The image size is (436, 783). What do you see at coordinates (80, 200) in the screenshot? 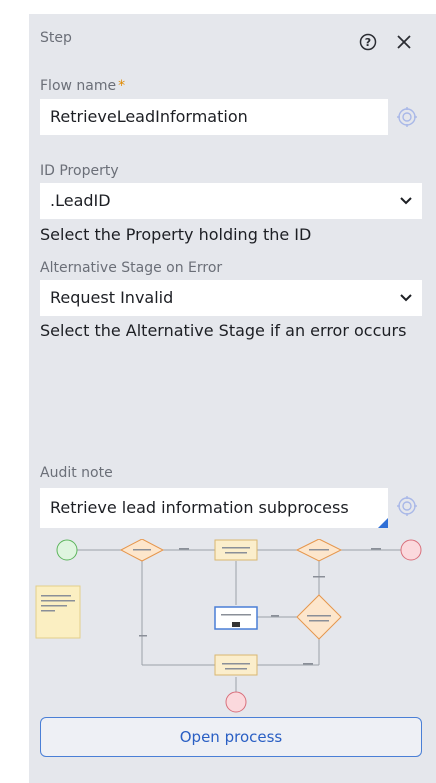
I see `id-property-value: .LeadID` at bounding box center [80, 200].